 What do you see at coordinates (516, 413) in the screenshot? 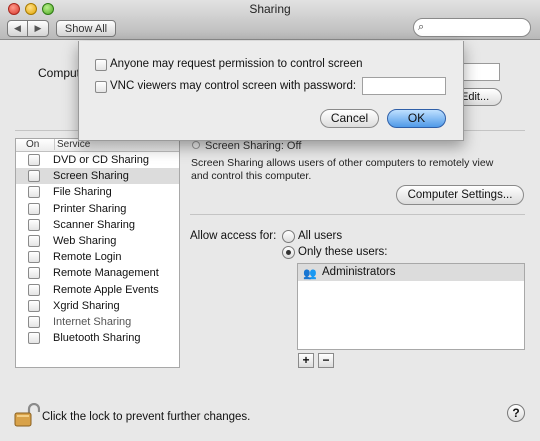
I see `help-button: ?` at bounding box center [516, 413].